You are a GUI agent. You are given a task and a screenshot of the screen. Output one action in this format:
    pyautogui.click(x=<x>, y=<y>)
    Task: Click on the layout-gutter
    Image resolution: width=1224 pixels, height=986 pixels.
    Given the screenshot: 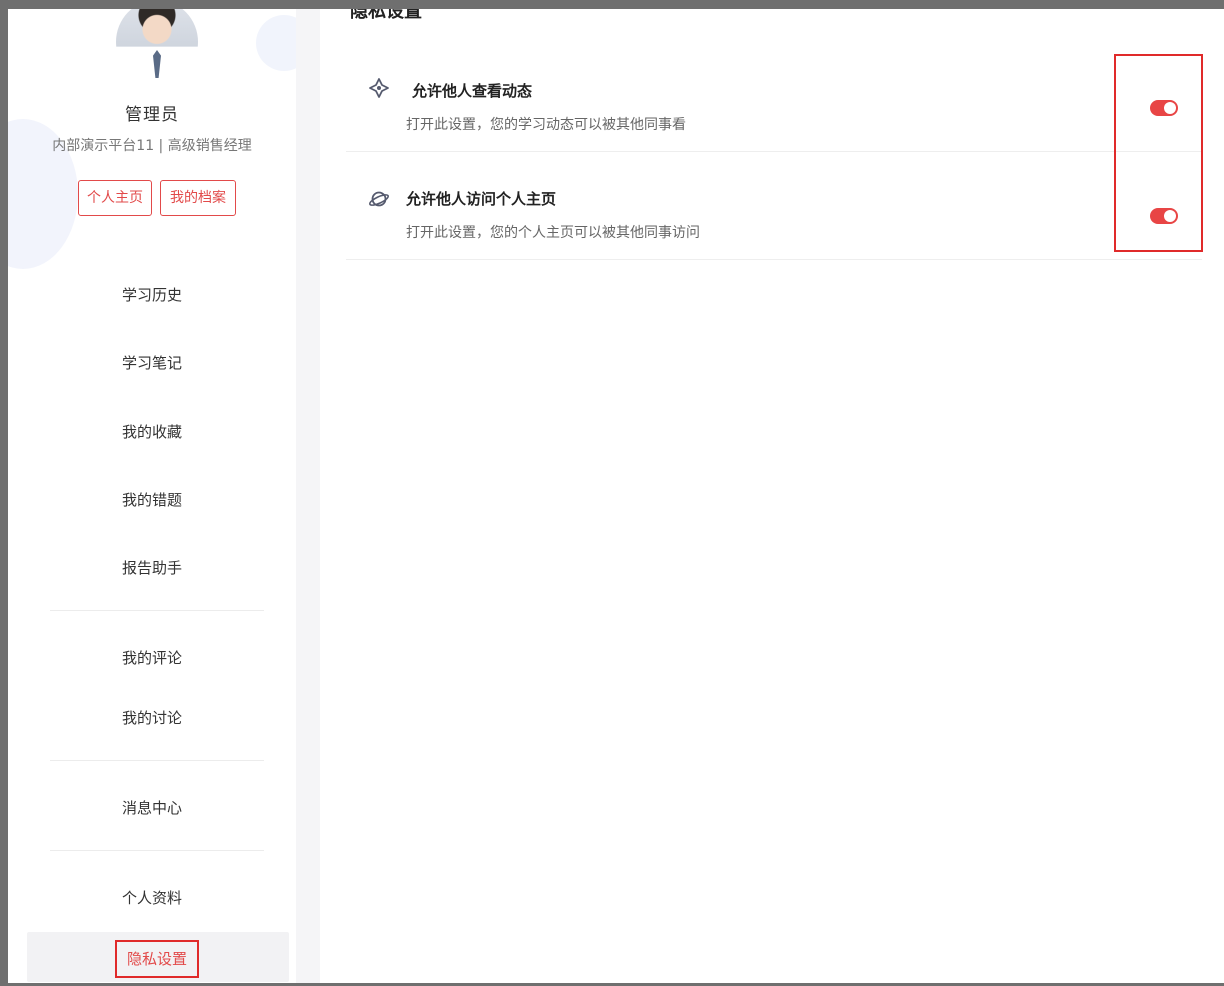 What is the action you would take?
    pyautogui.click(x=308, y=496)
    